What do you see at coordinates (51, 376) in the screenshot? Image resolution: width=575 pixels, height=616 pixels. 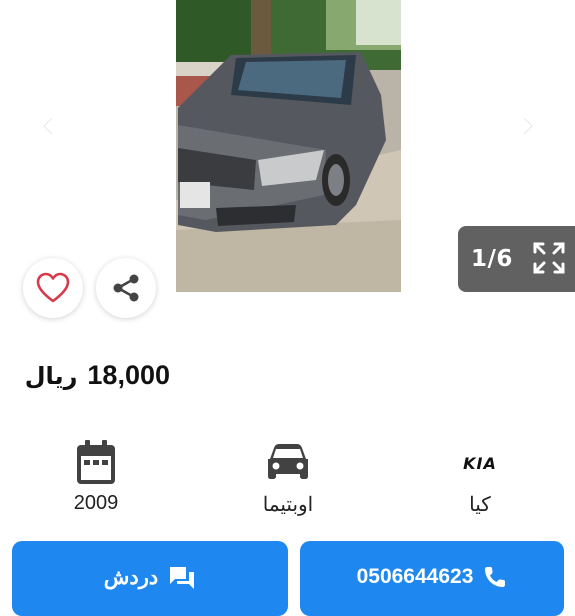 I see `price-currency: ريال` at bounding box center [51, 376].